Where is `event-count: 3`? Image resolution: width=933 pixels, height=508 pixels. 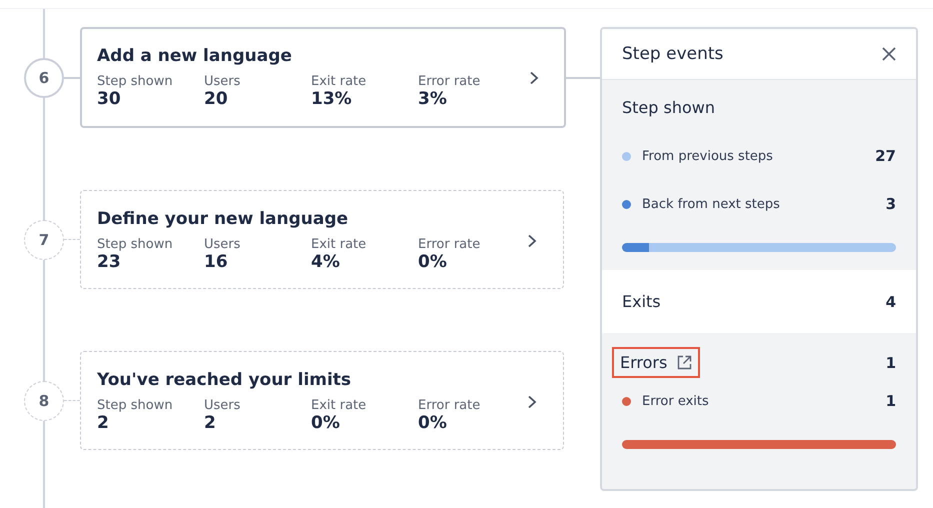
event-count: 3 is located at coordinates (891, 204).